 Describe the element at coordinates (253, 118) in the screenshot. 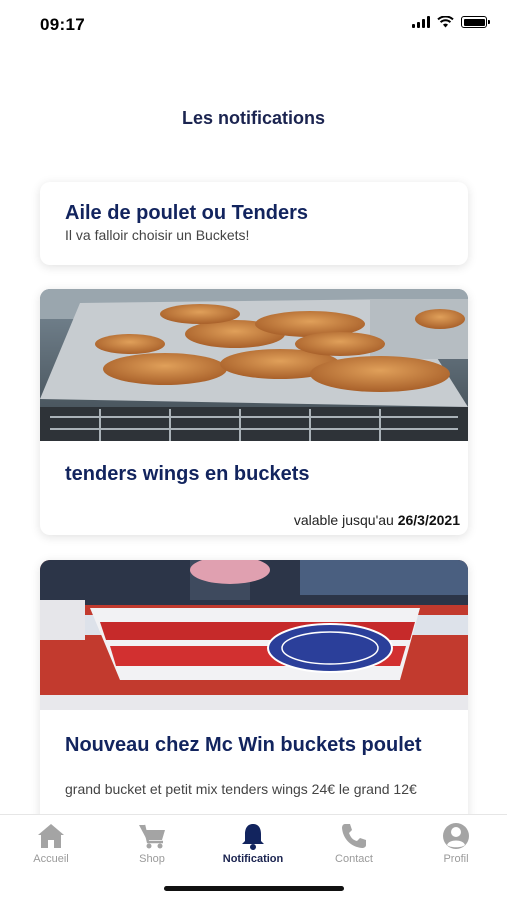

I see `page-title: Les notifications` at that location.